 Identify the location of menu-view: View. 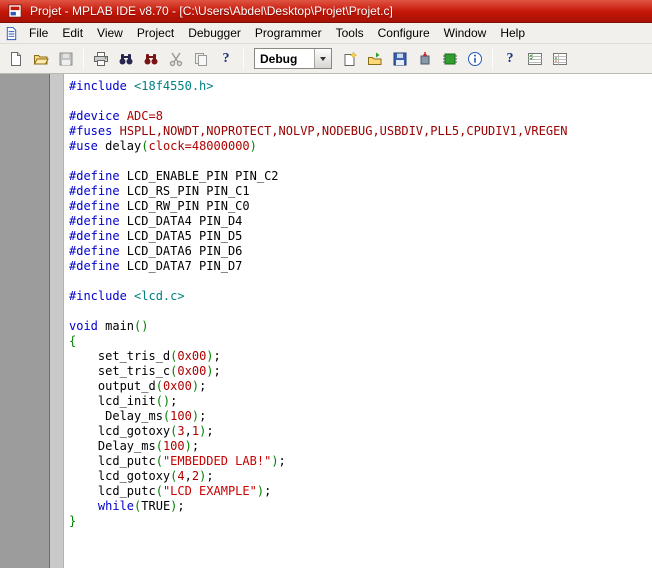
(110, 33).